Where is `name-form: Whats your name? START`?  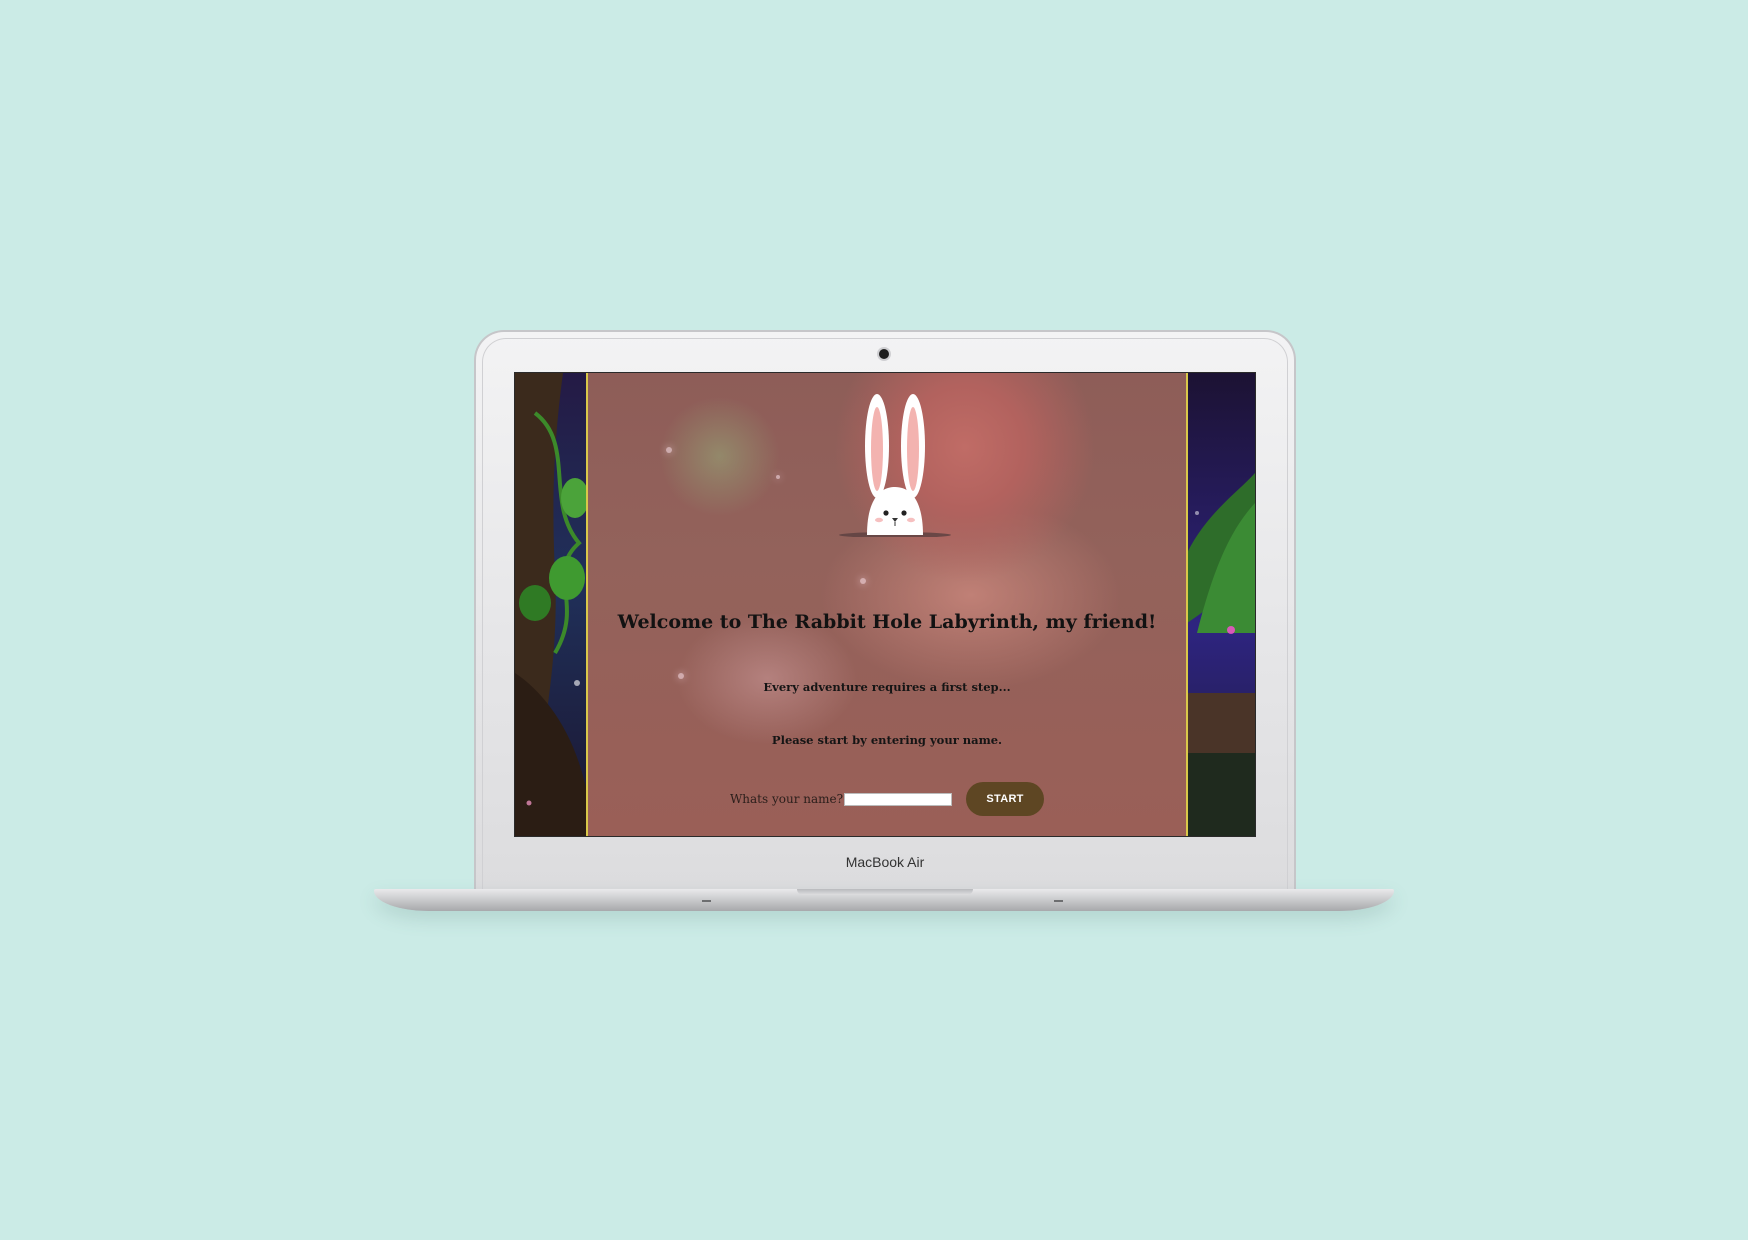 name-form: Whats your name? START is located at coordinates (887, 799).